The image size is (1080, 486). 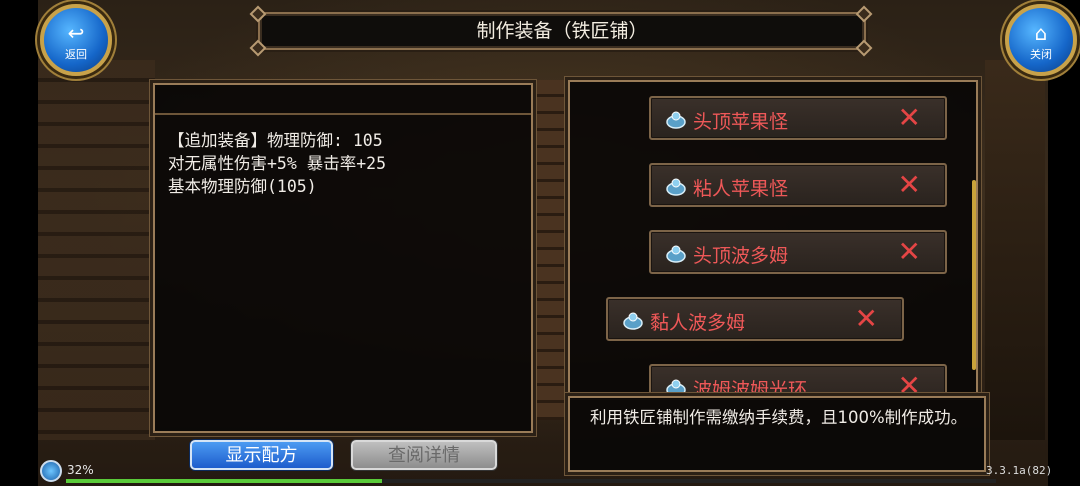 What do you see at coordinates (531, 481) in the screenshot?
I see `loading-progress-bar` at bounding box center [531, 481].